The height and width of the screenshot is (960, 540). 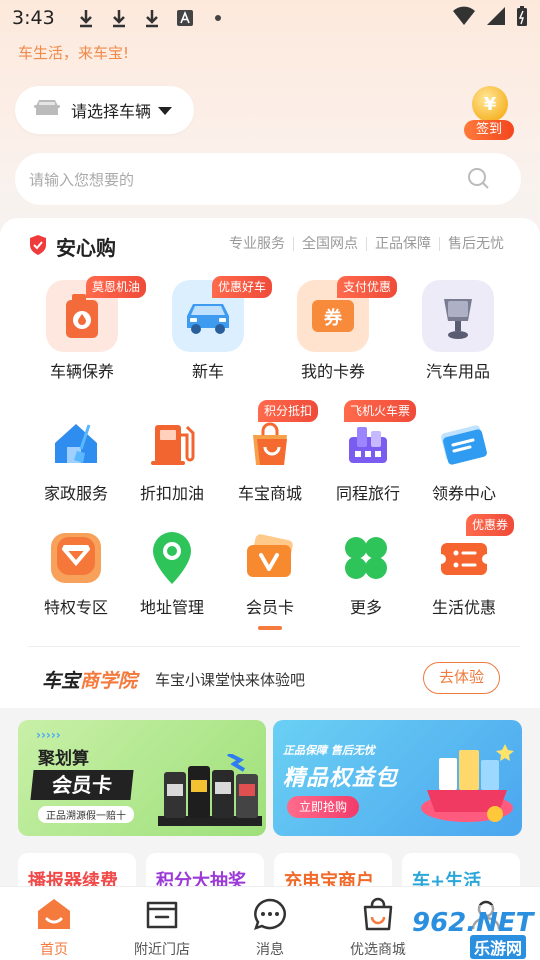 I want to click on shield-icon, so click(x=38, y=247).